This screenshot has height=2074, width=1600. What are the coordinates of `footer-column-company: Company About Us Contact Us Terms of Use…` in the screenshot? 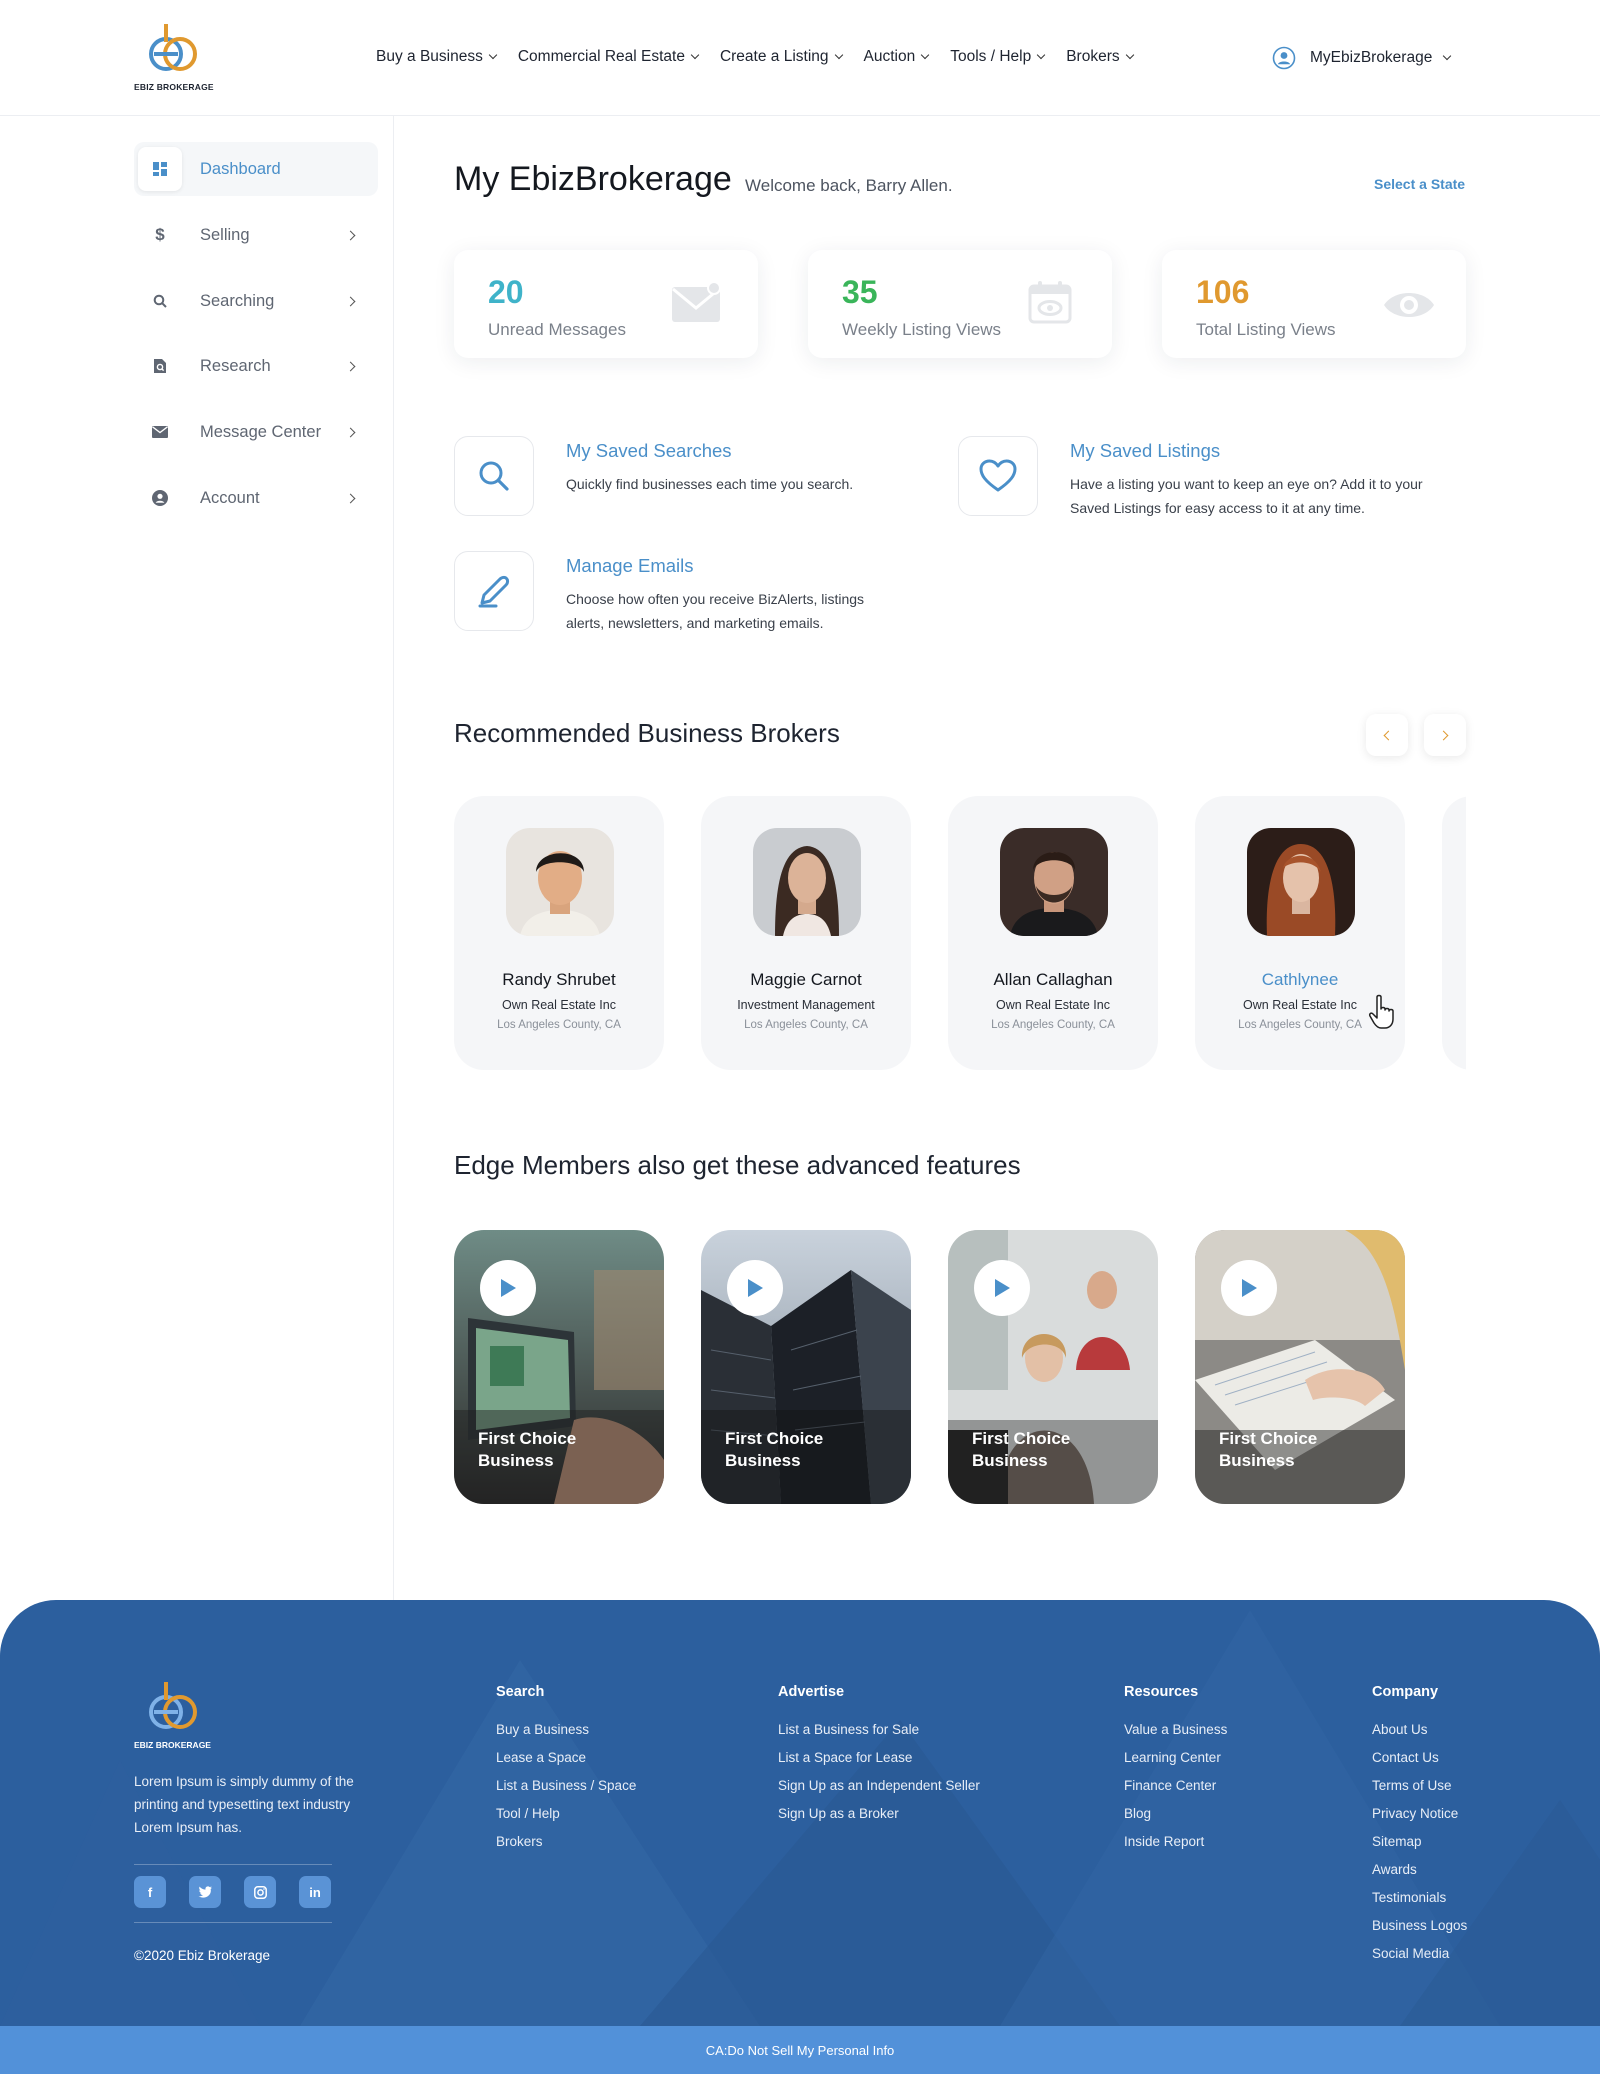 It's located at (1419, 1826).